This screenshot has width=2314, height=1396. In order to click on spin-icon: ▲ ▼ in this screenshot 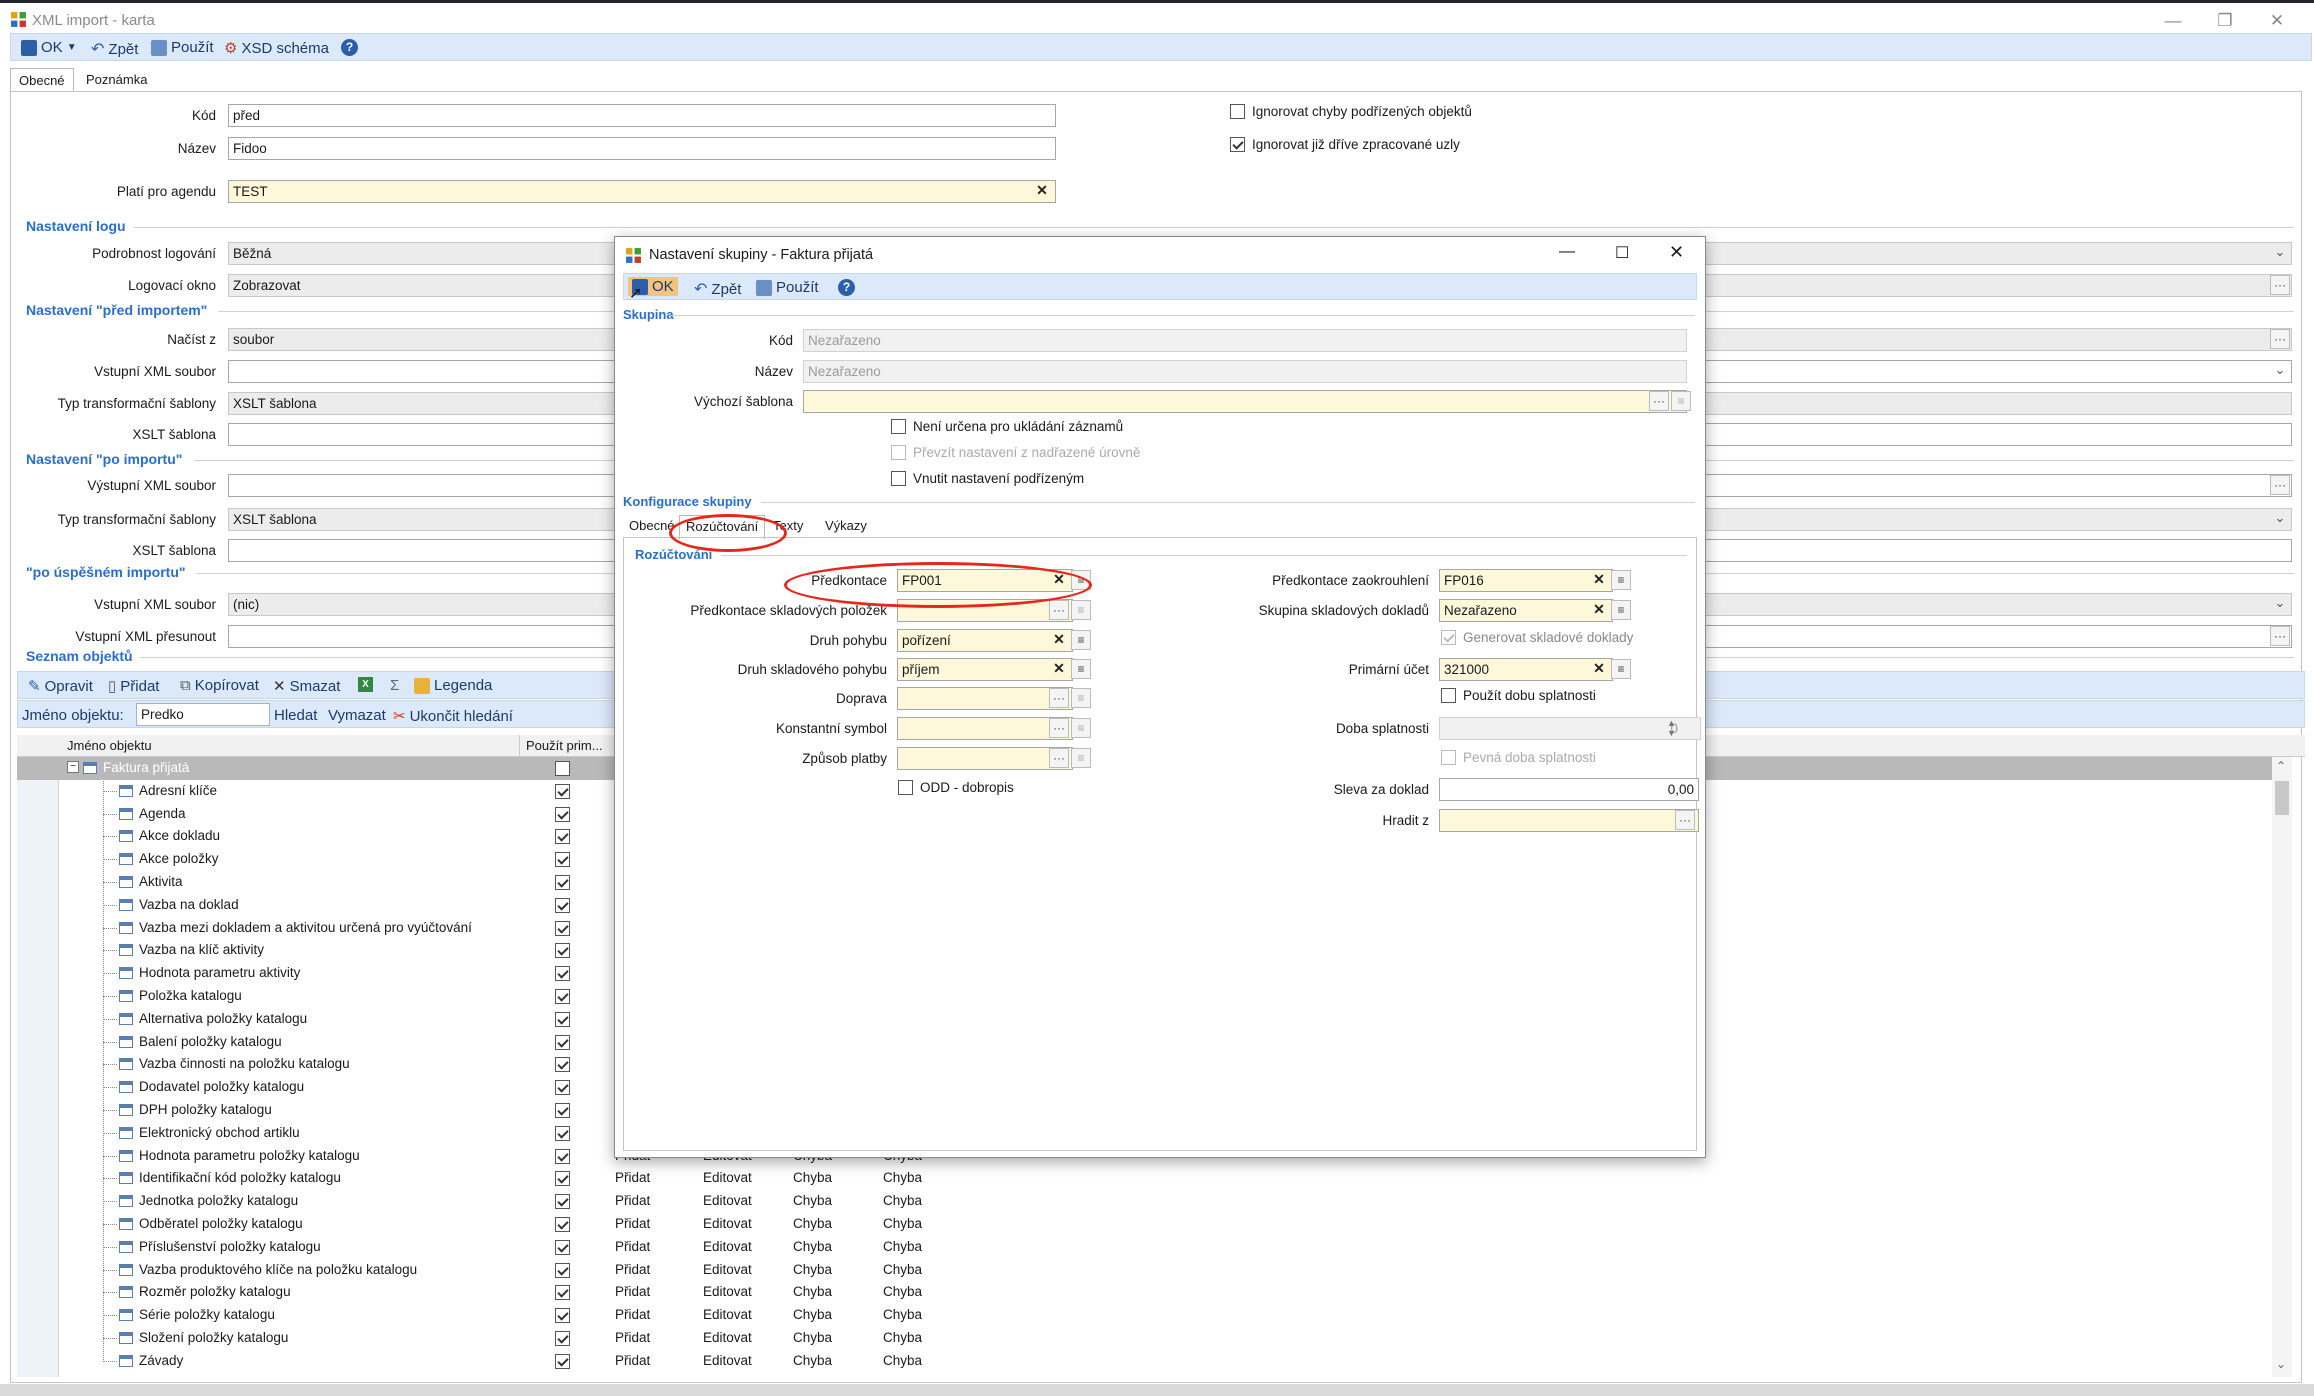, I will do `click(1671, 728)`.